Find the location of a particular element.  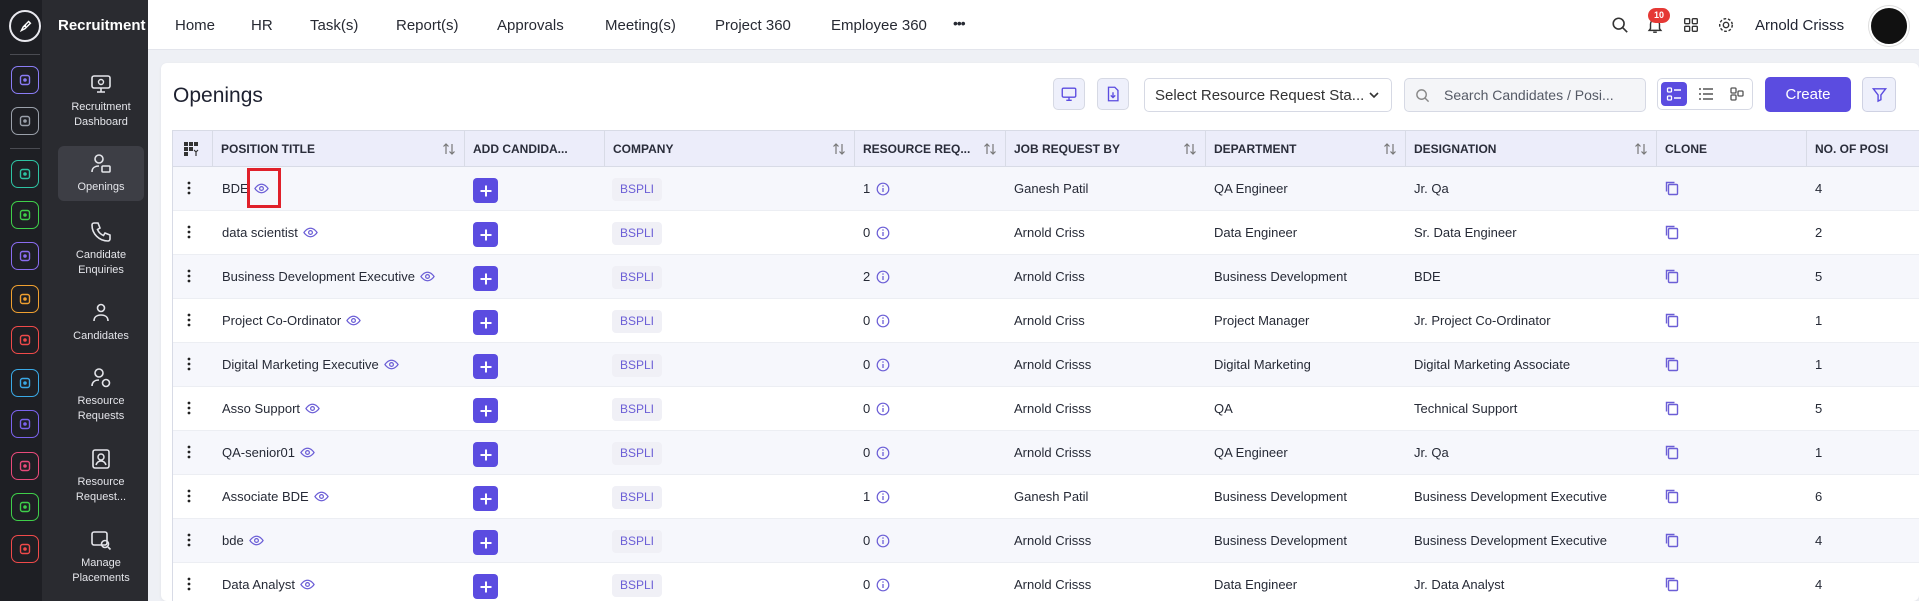

rail-target-icon is located at coordinates (25, 340).